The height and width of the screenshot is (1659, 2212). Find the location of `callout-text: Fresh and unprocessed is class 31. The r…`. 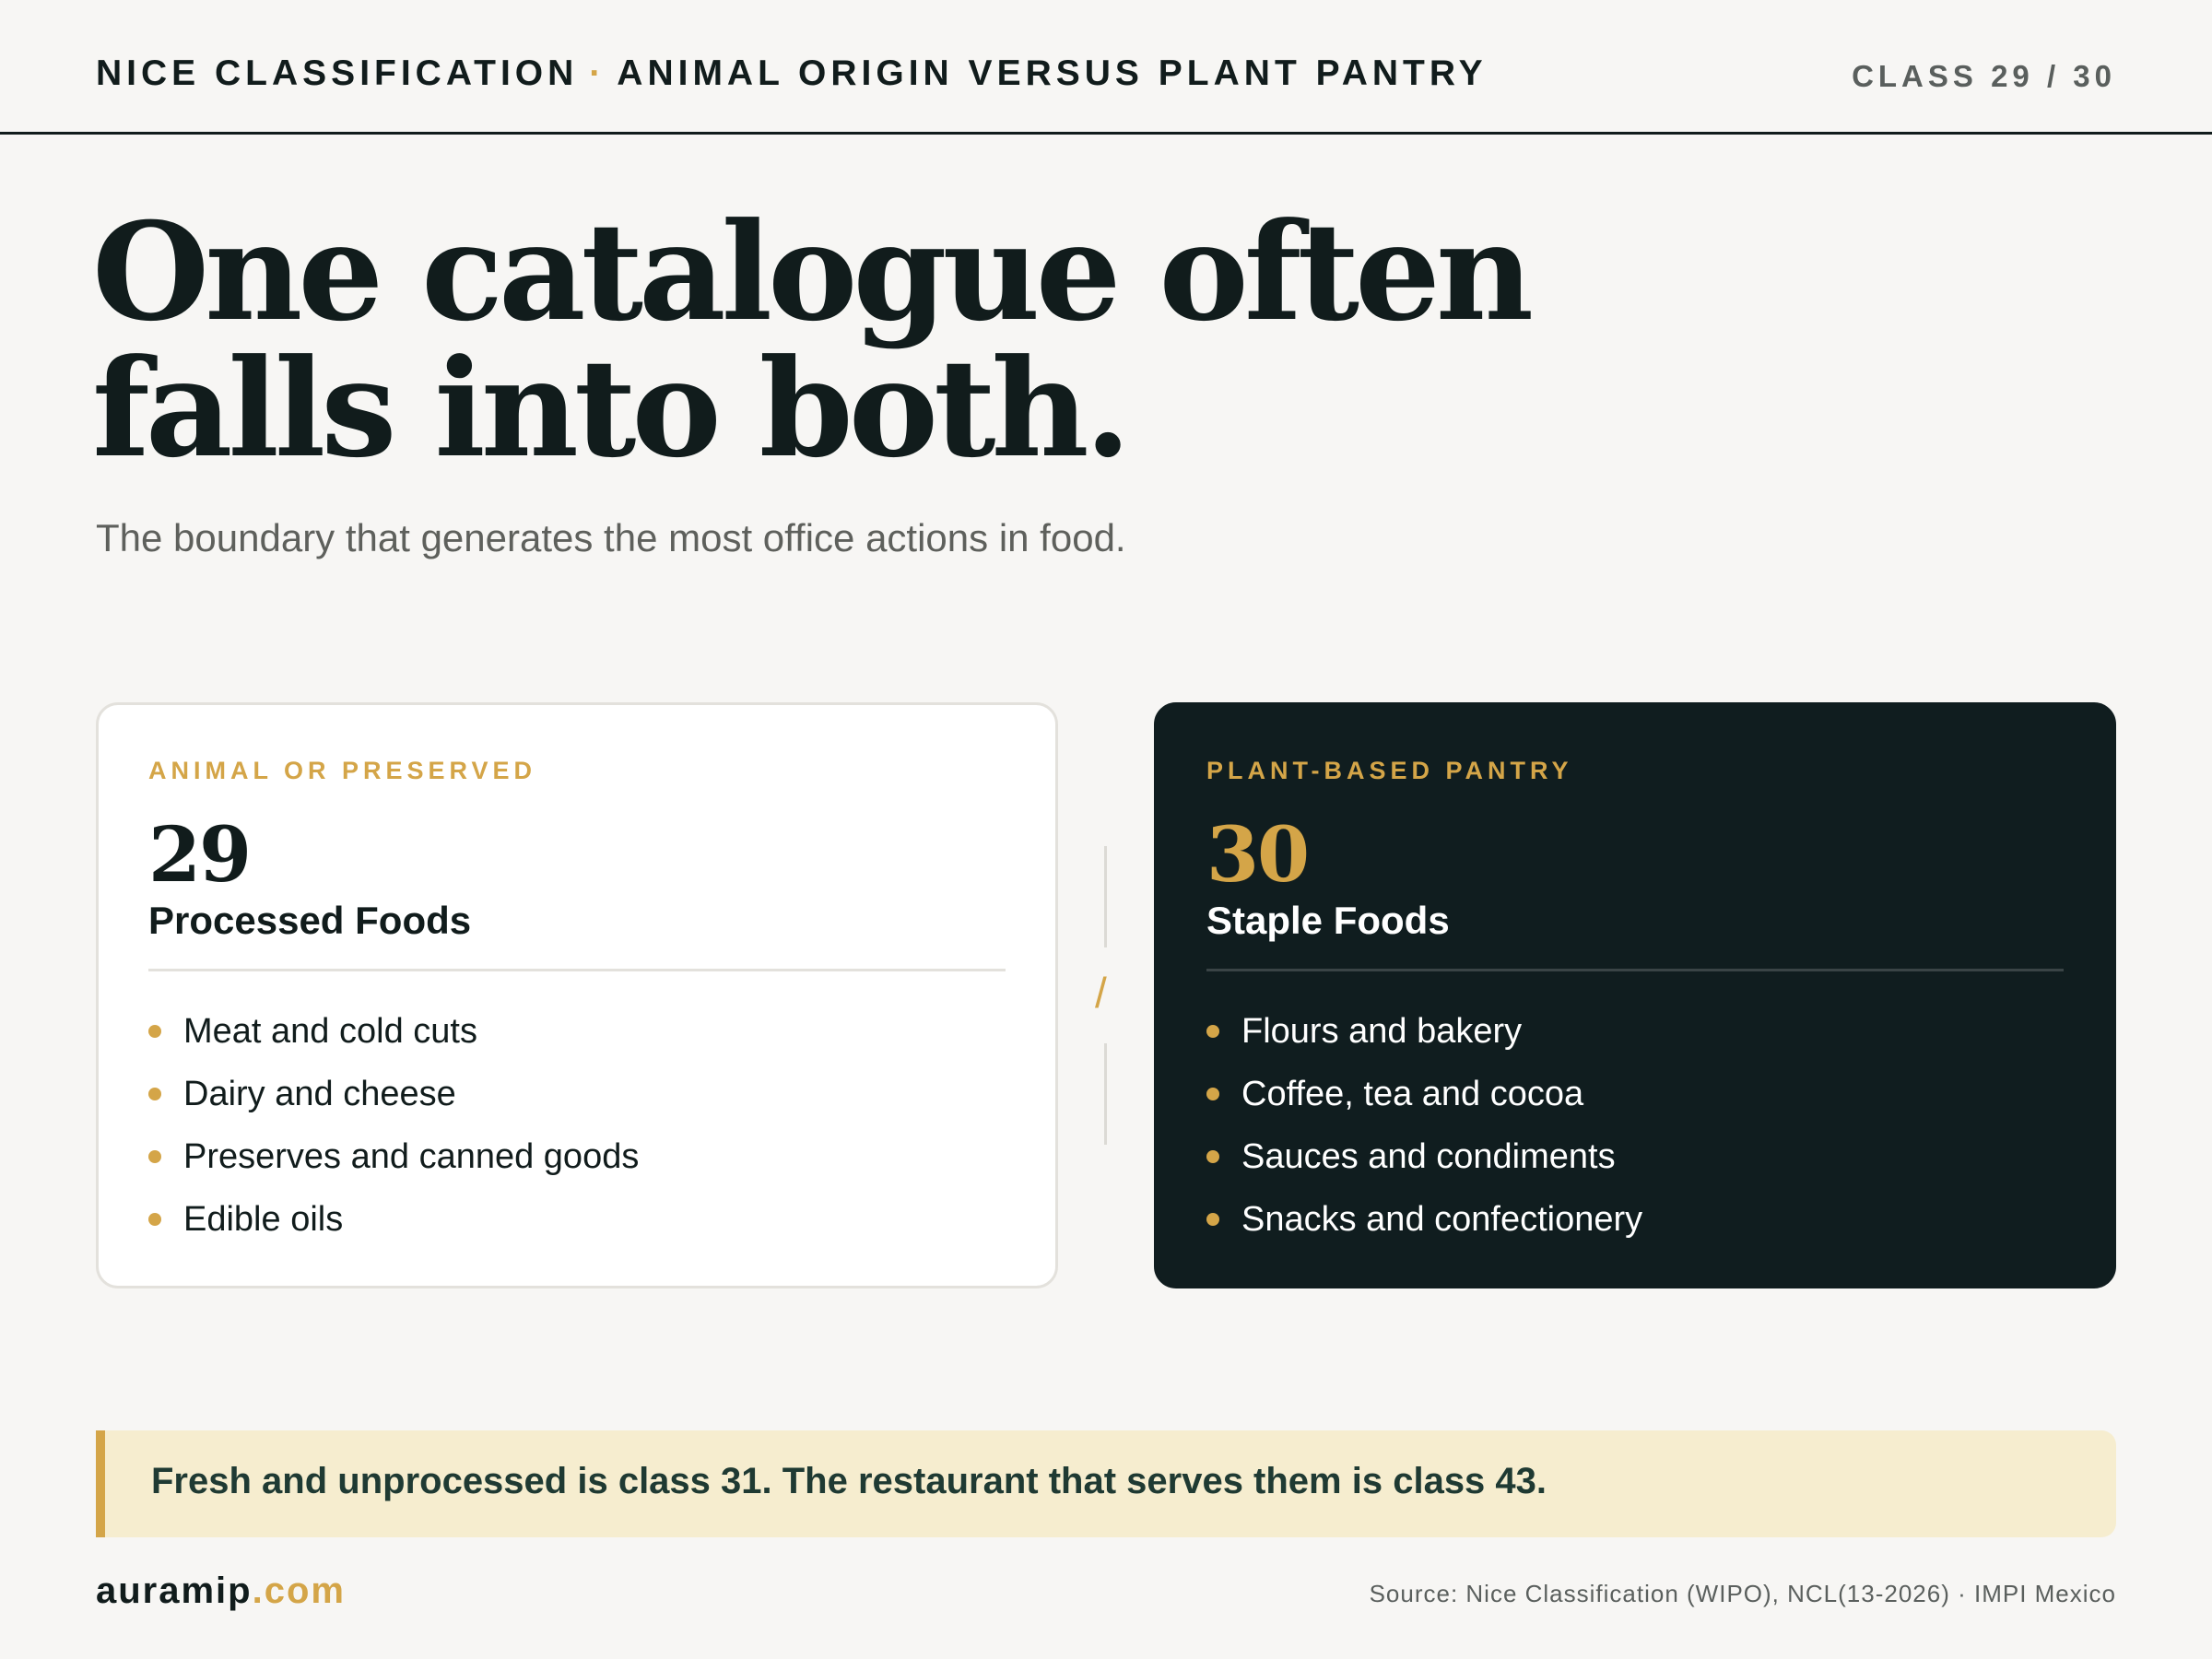

callout-text: Fresh and unprocessed is class 31. The r… is located at coordinates (849, 1481).